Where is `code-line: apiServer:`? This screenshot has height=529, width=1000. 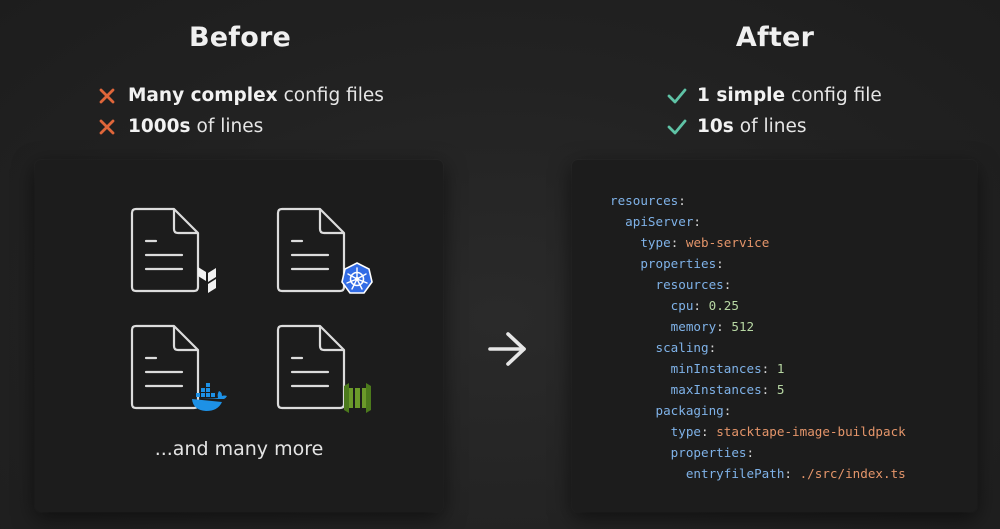 code-line: apiServer: is located at coordinates (663, 221).